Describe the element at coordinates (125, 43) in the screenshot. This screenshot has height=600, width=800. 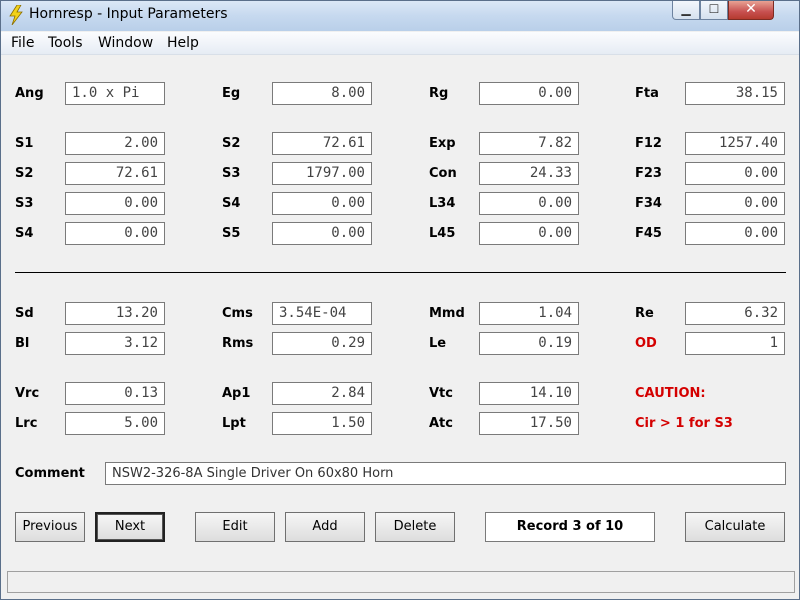
I see `menu-window: Window` at that location.